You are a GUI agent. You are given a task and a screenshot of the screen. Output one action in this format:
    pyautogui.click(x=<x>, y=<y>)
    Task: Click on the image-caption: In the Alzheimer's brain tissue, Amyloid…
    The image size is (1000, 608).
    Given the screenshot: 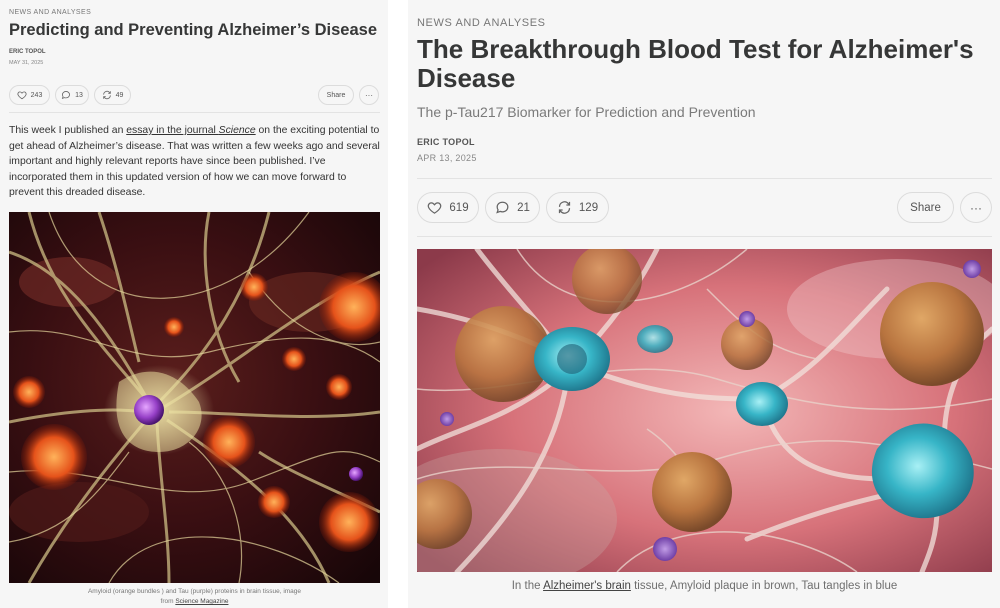 What is the action you would take?
    pyautogui.click(x=704, y=586)
    